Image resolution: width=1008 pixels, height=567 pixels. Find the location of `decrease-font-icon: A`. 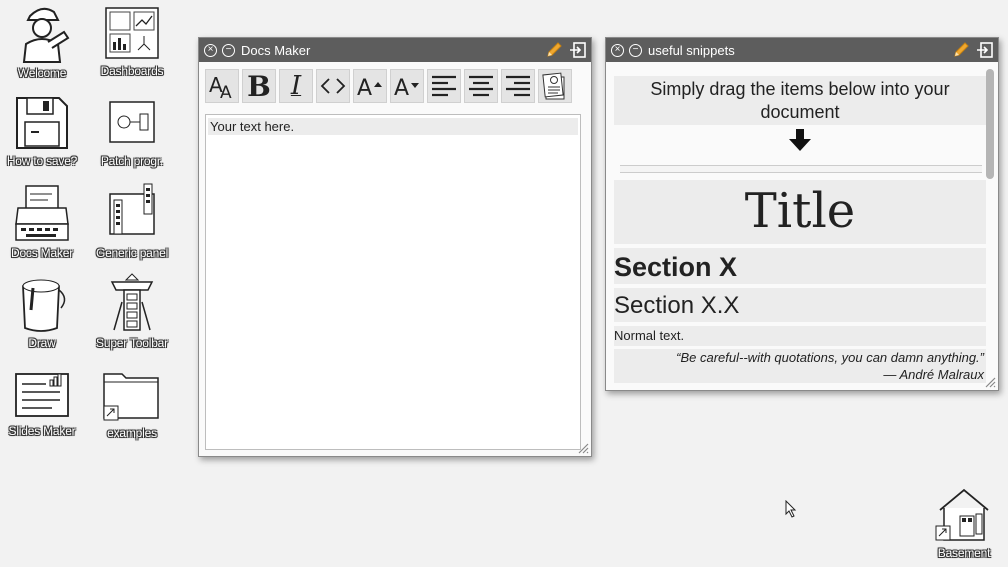

decrease-font-icon: A is located at coordinates (406, 88).